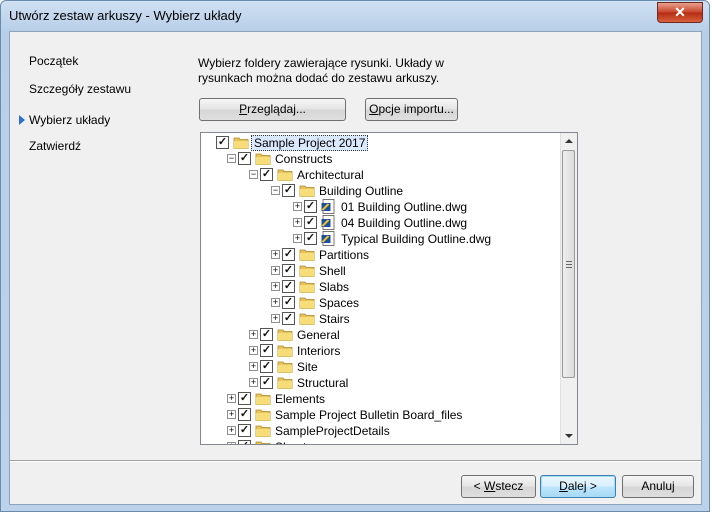 This screenshot has height=514, width=712. What do you see at coordinates (318, 335) in the screenshot?
I see `tree-node-label: General` at bounding box center [318, 335].